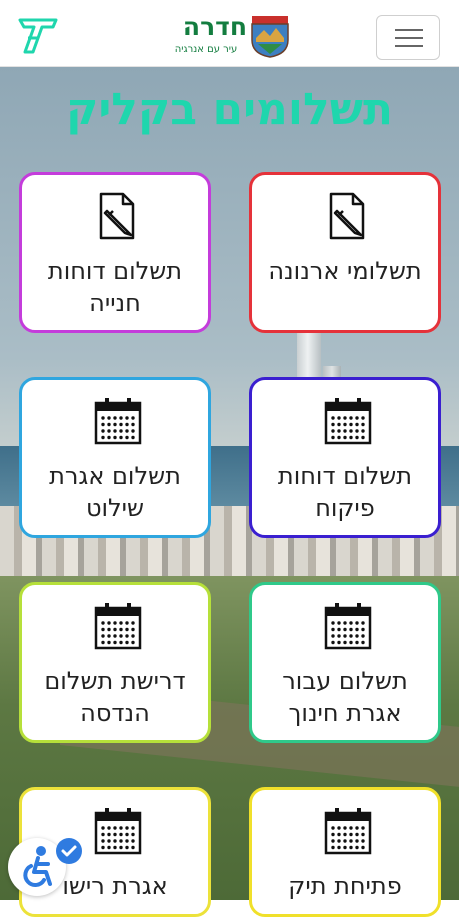 This screenshot has width=459, height=917. I want to click on top-header: חדרה עיר עם אנרגיה, so click(229, 33).